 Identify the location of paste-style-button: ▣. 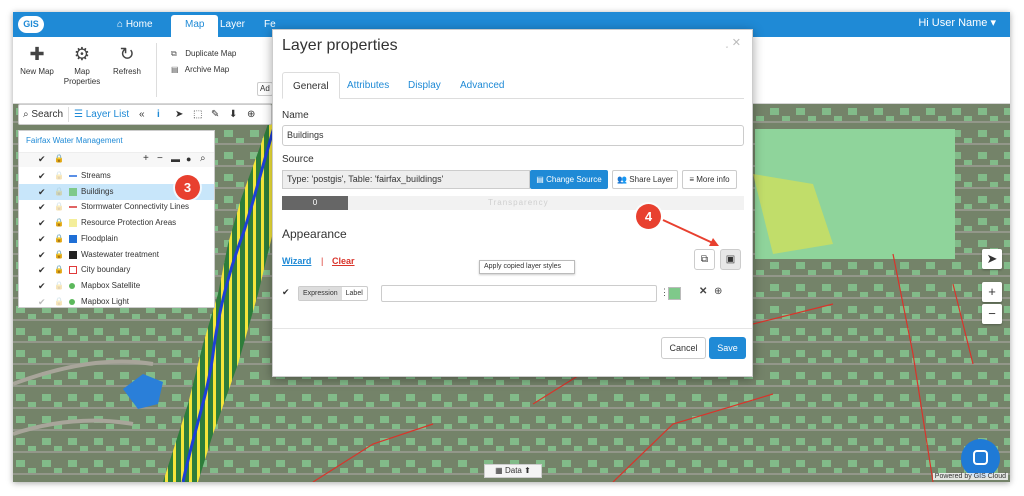
(730, 259).